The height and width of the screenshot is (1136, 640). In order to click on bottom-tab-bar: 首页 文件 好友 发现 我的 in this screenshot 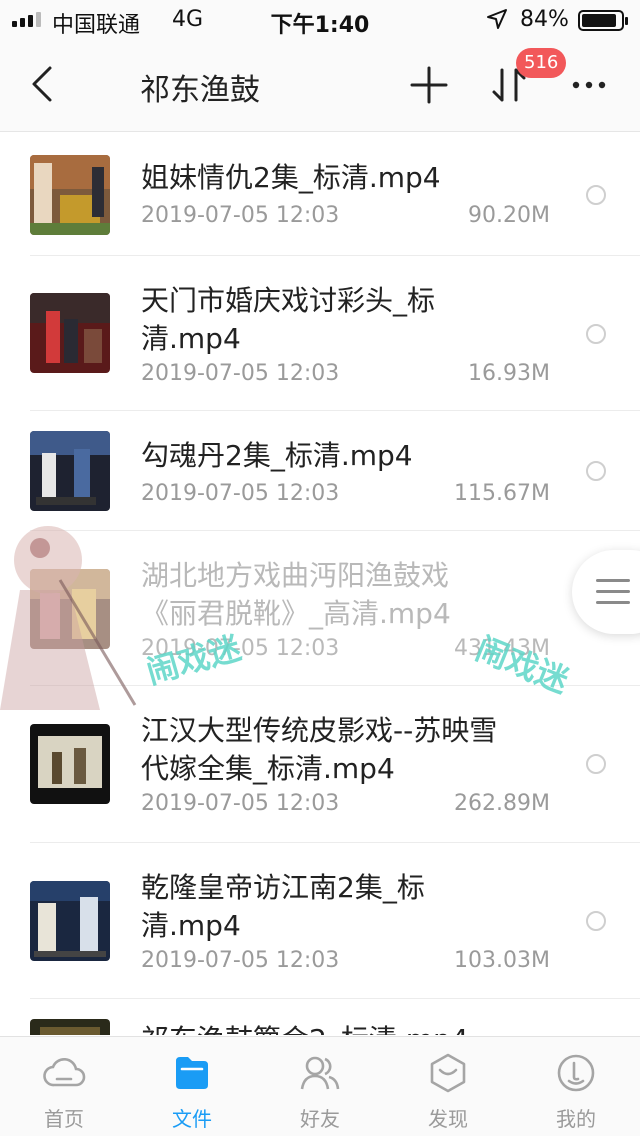, I will do `click(320, 1086)`.